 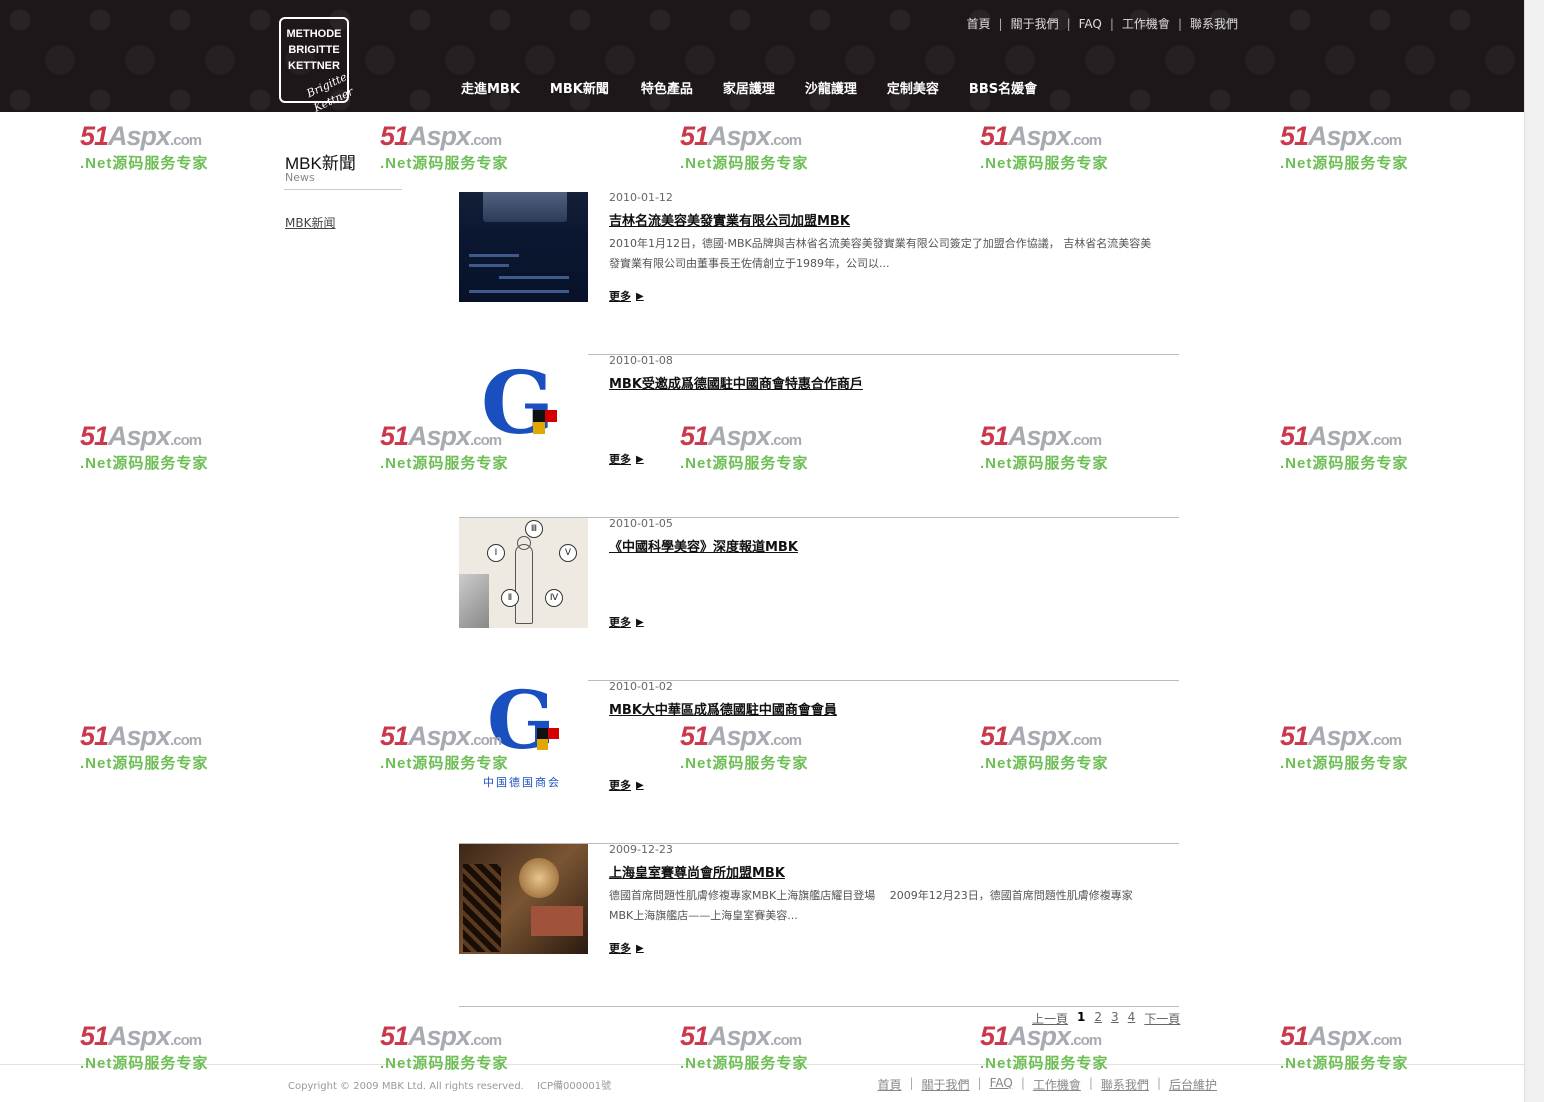 What do you see at coordinates (1003, 87) in the screenshot?
I see `nav-item-bbs: BBS名媛會` at bounding box center [1003, 87].